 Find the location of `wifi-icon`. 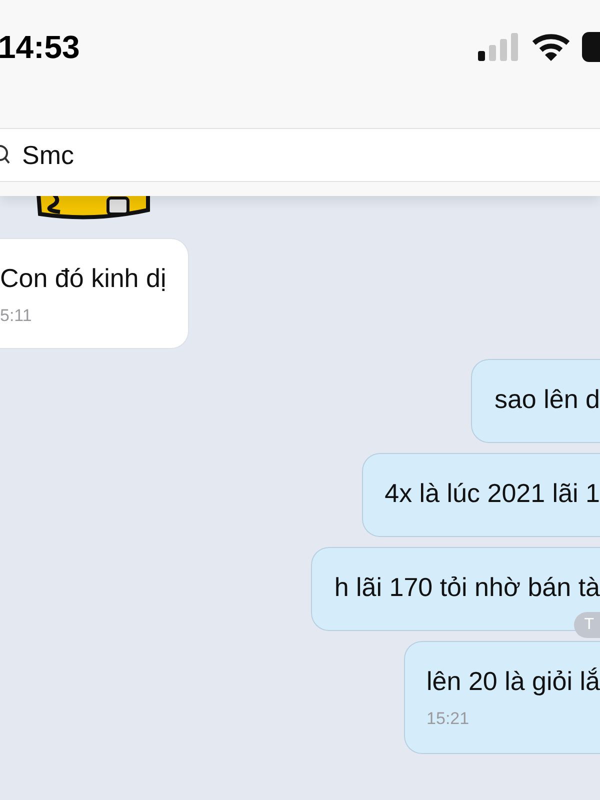

wifi-icon is located at coordinates (551, 47).